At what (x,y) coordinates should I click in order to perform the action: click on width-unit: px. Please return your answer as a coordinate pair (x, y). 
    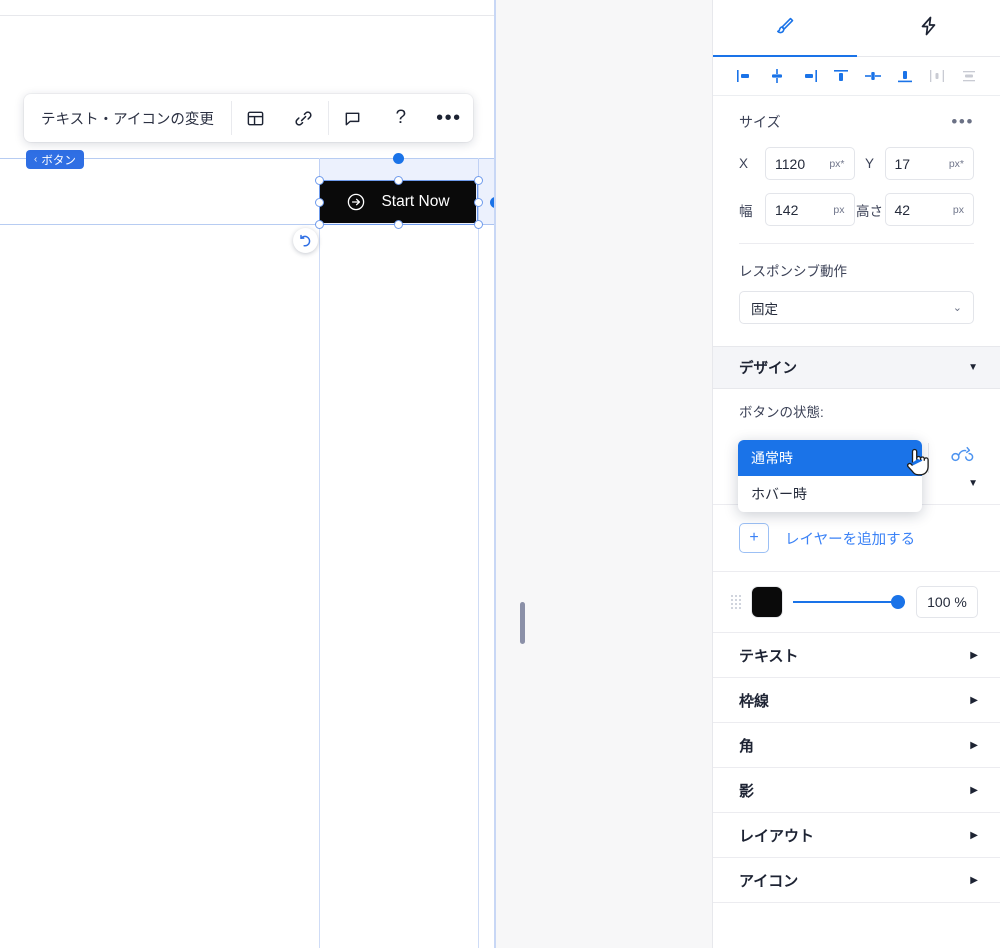
    Looking at the image, I should click on (839, 209).